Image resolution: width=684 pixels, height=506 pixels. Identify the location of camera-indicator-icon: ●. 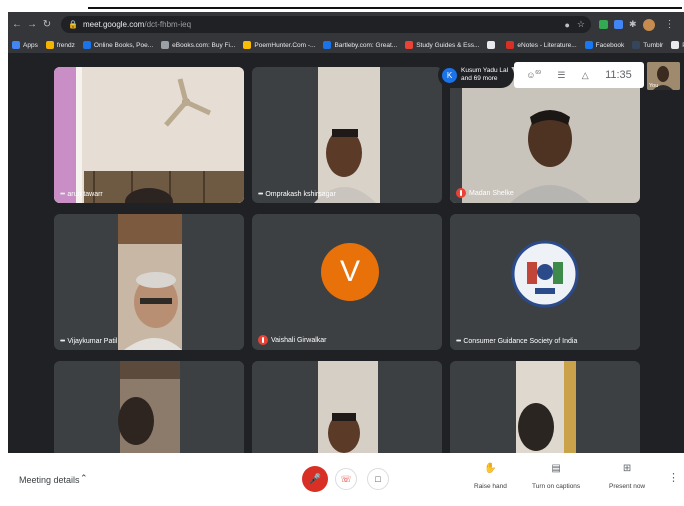
(566, 25).